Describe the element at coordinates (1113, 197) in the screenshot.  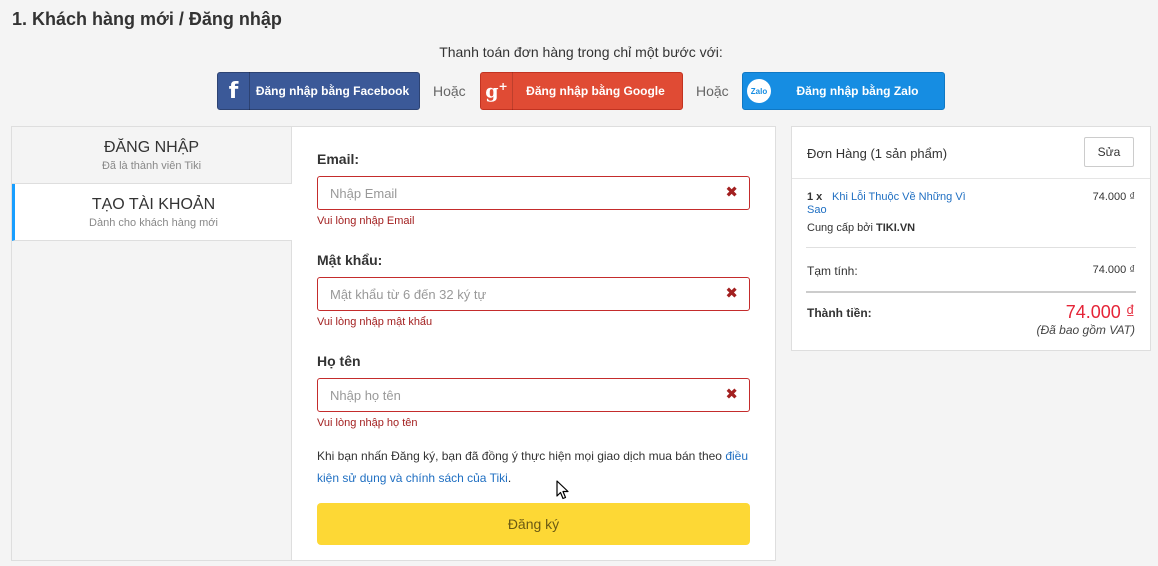
I see `item-price: 74.000 ₫` at that location.